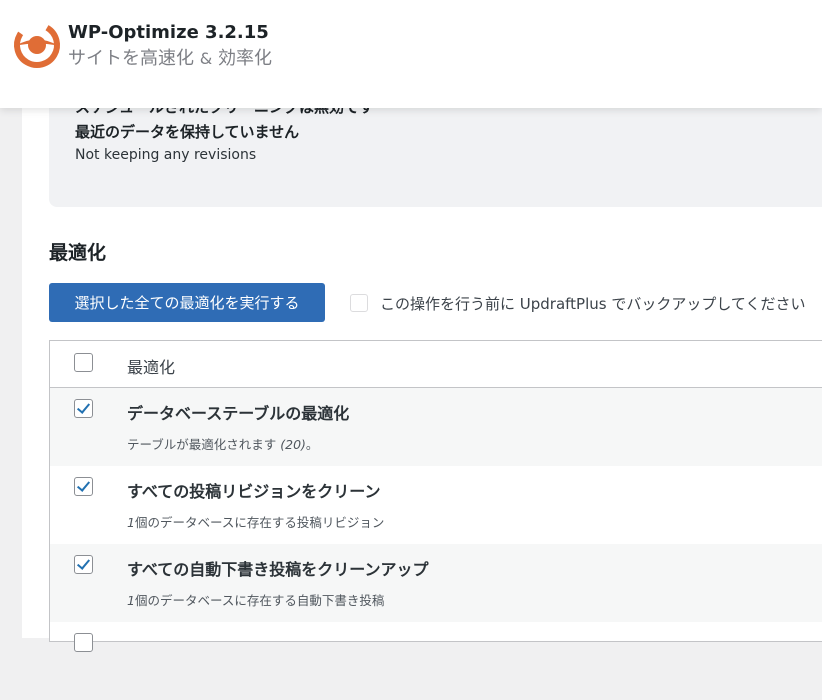 This screenshot has height=700, width=822. Describe the element at coordinates (593, 304) in the screenshot. I see `backup-label: この操作を行う前に UpdraftPlus でバックアップしてください` at that location.